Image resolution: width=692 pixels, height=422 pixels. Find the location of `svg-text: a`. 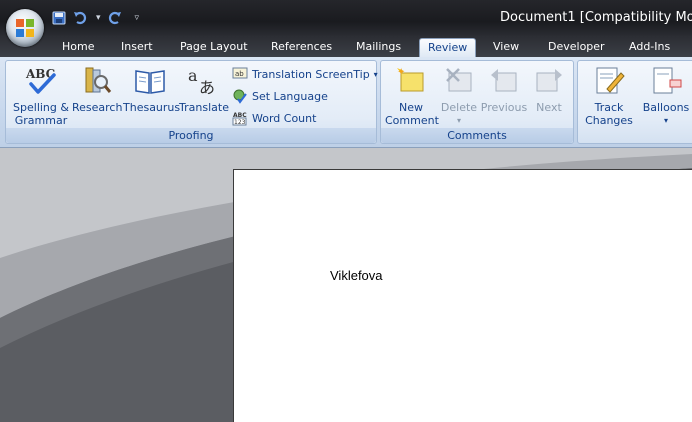

svg-text: a is located at coordinates (193, 75).